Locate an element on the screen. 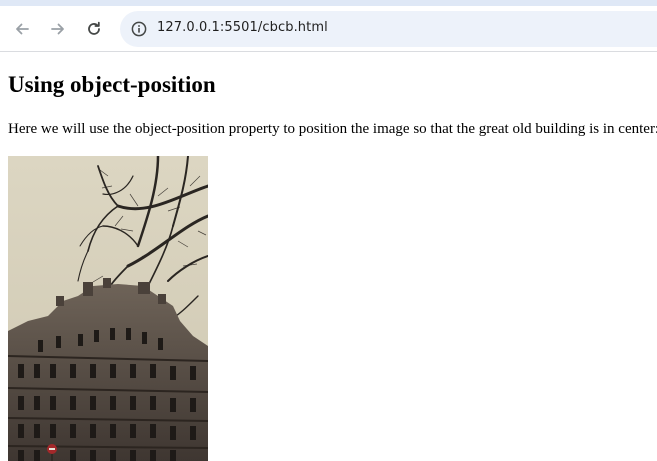 This screenshot has width=657, height=461. arrow-left-icon is located at coordinates (22, 29).